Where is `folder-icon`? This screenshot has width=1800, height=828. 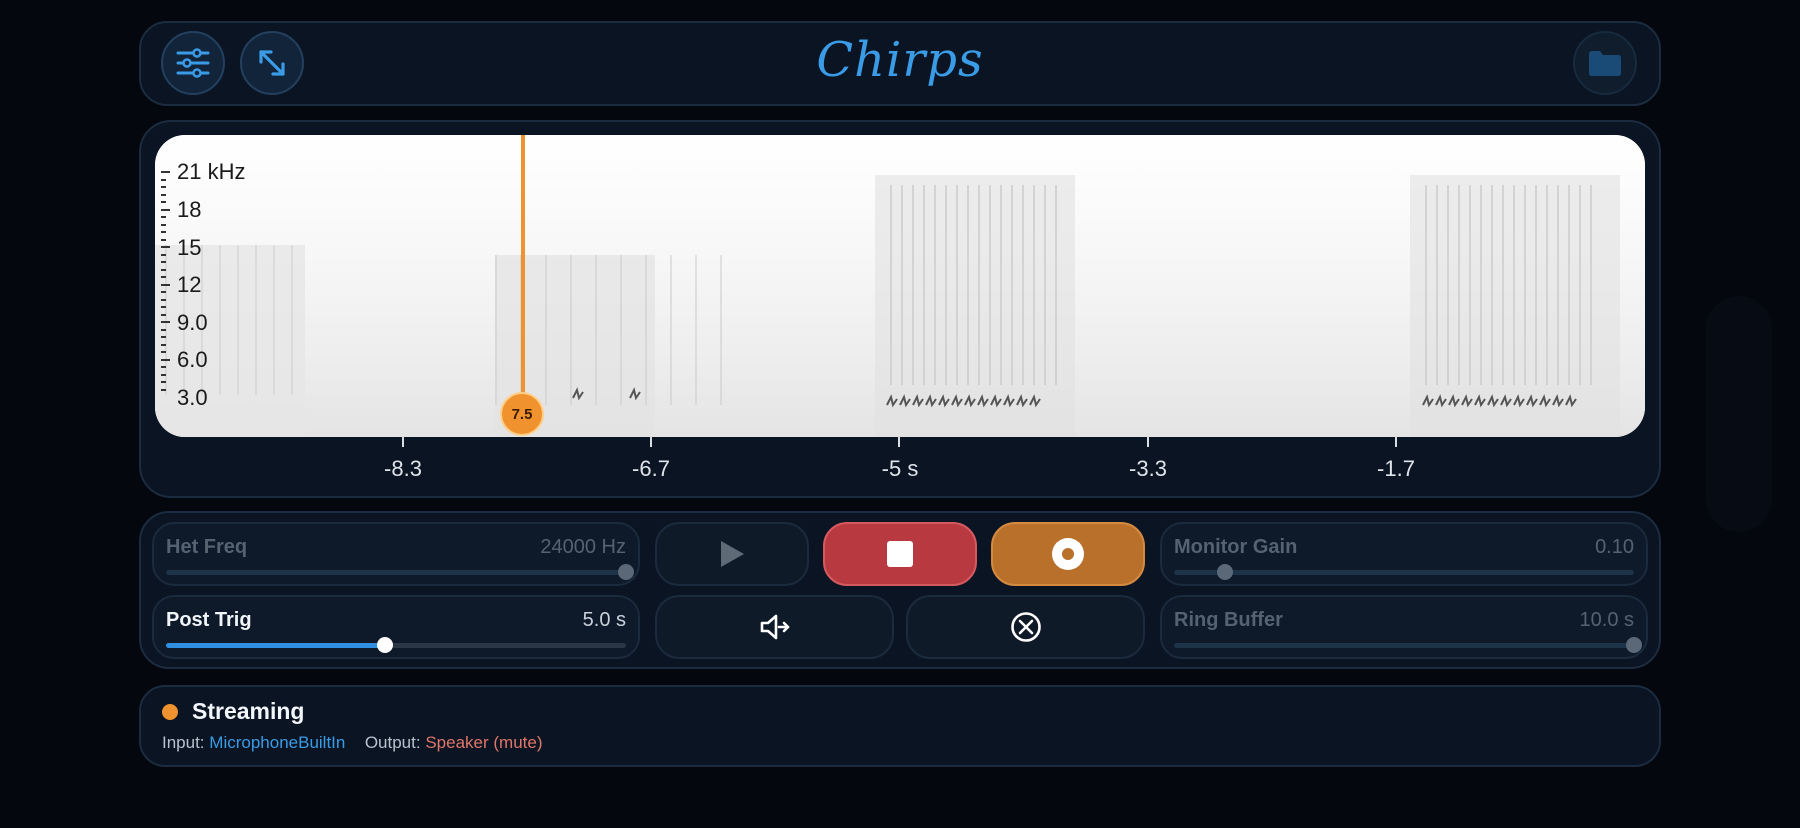
folder-icon is located at coordinates (1605, 63).